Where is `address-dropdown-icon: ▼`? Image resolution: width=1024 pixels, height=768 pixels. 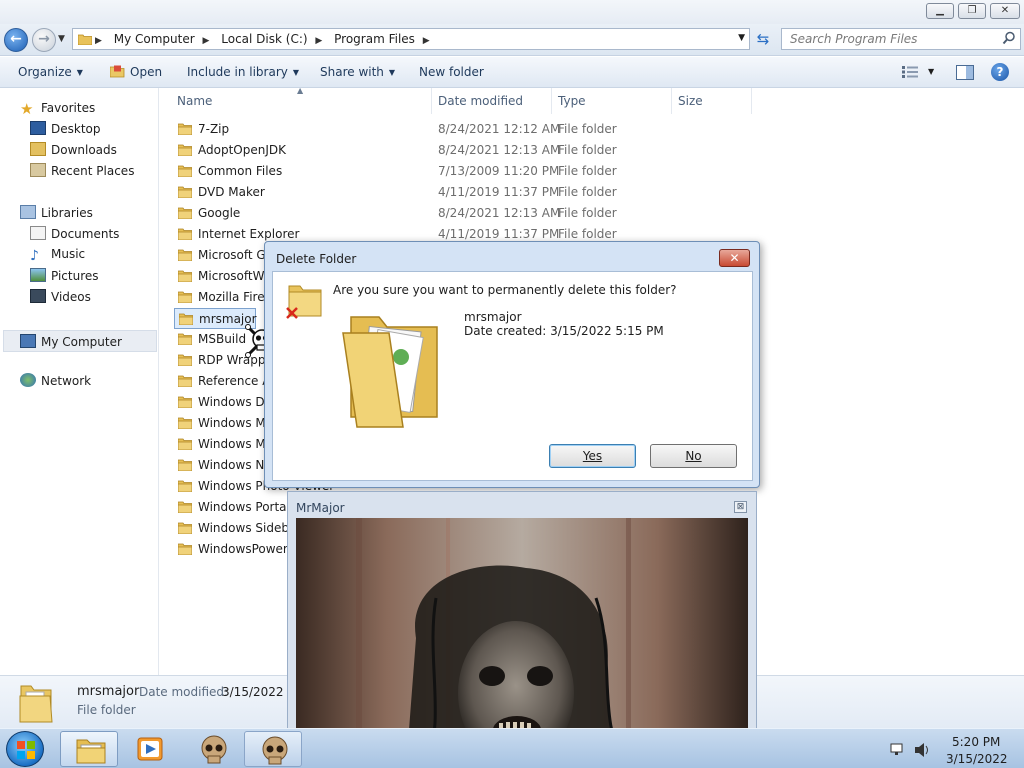 address-dropdown-icon: ▼ is located at coordinates (741, 38).